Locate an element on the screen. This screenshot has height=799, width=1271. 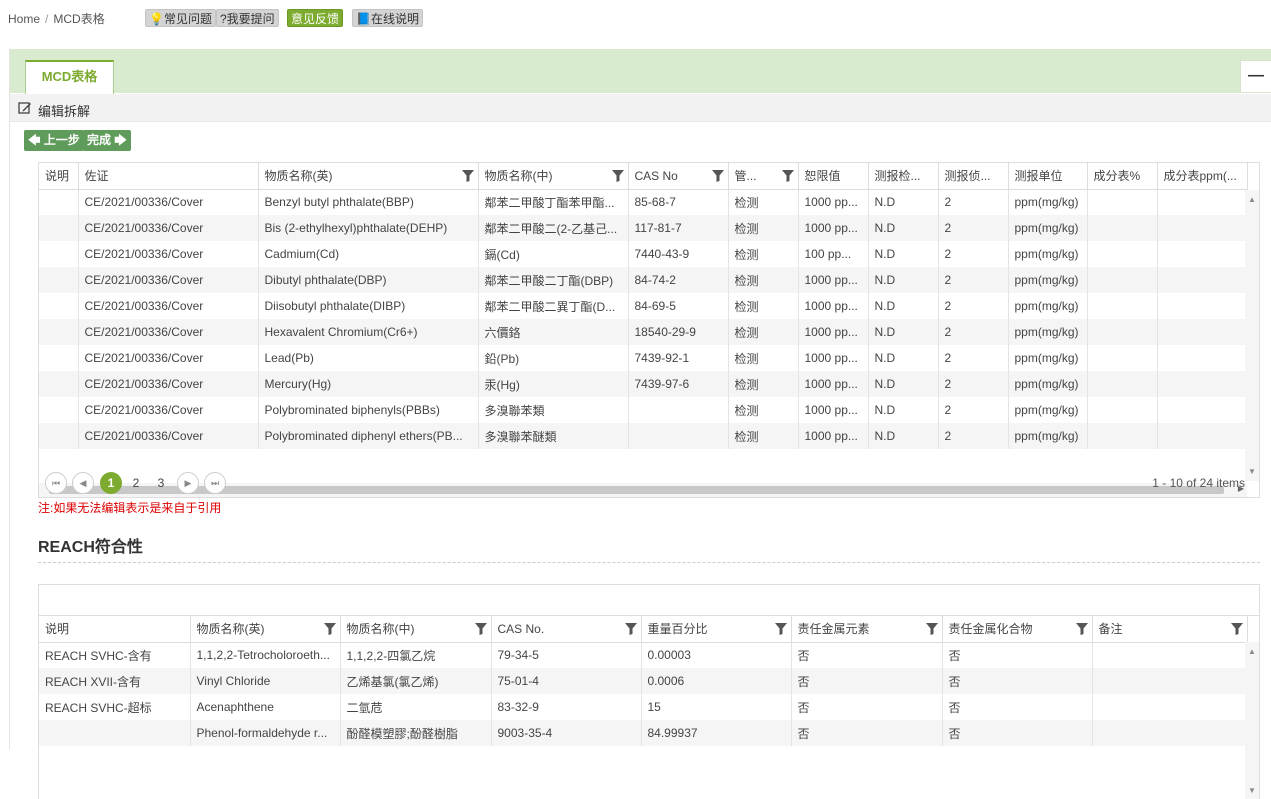
online-help-button: 📘在线说明 is located at coordinates (387, 18).